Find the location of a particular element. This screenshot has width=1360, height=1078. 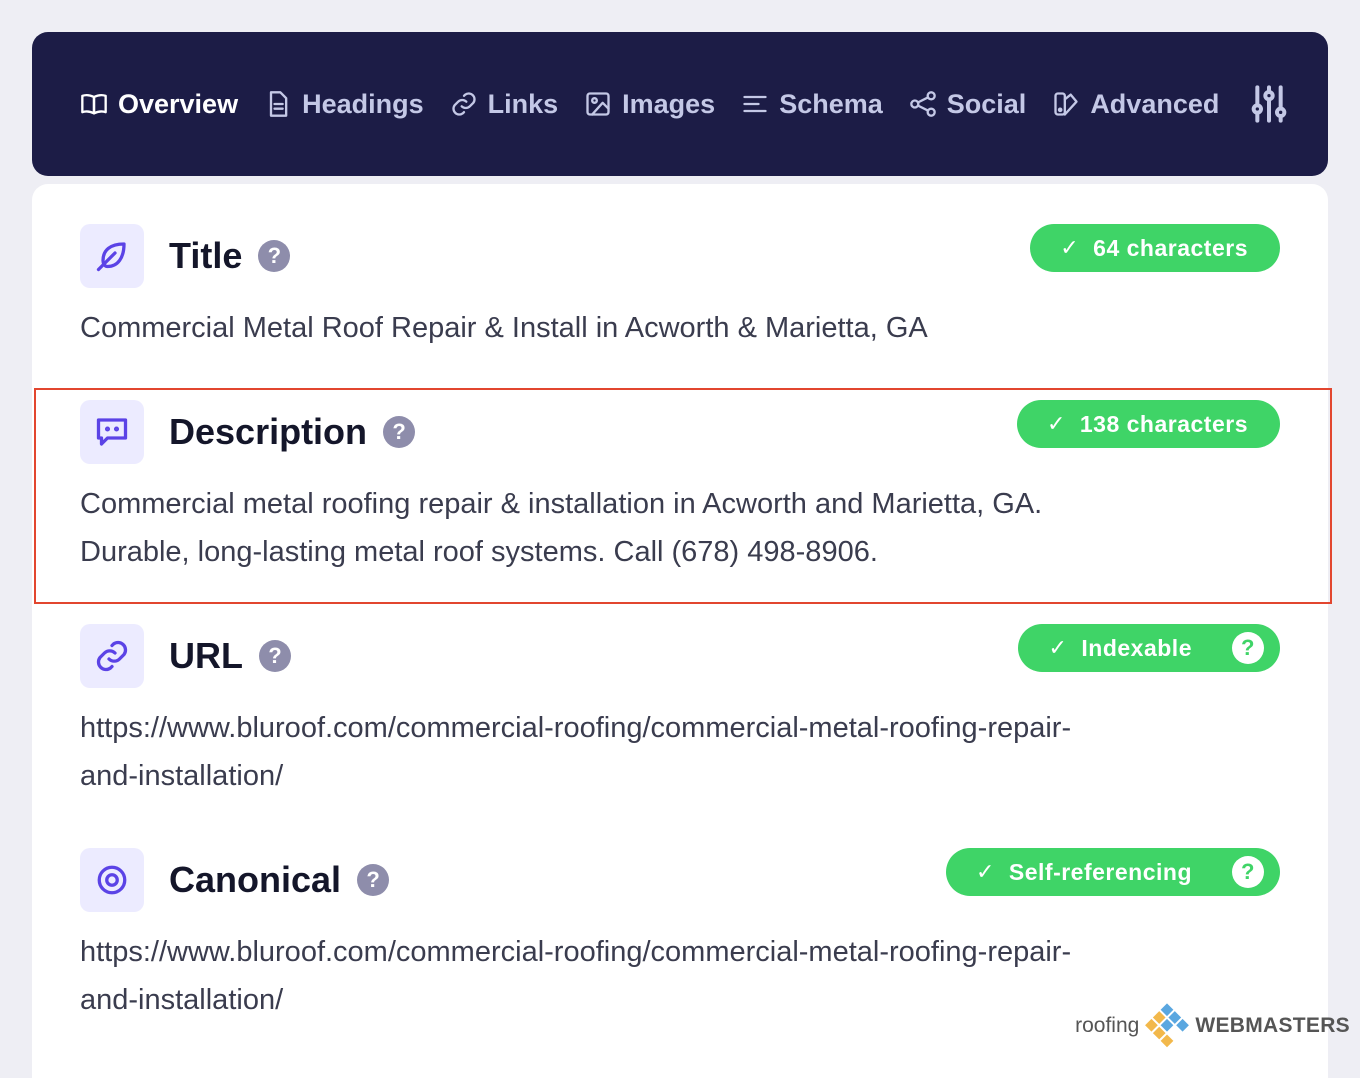

tab-links: Links is located at coordinates (504, 104).